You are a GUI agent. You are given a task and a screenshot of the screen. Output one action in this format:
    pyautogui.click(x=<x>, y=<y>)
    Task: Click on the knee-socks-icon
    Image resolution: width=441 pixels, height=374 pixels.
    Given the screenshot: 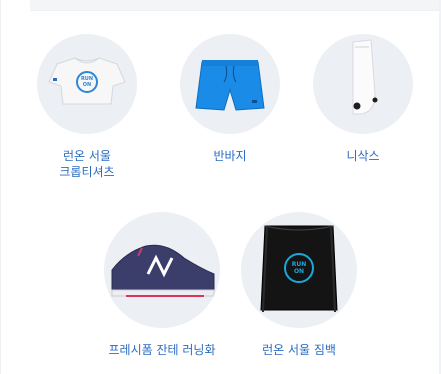 What is the action you would take?
    pyautogui.click(x=365, y=77)
    